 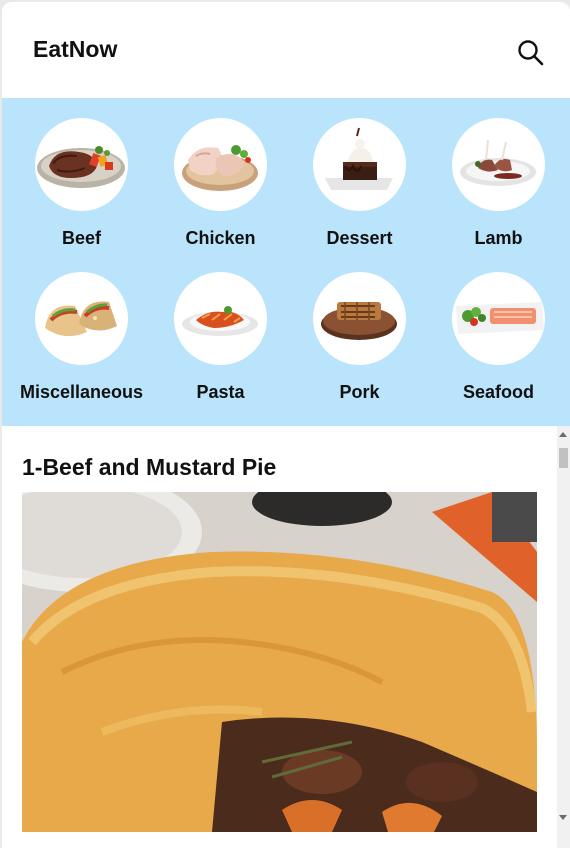 I want to click on scrollbar, so click(x=563, y=637).